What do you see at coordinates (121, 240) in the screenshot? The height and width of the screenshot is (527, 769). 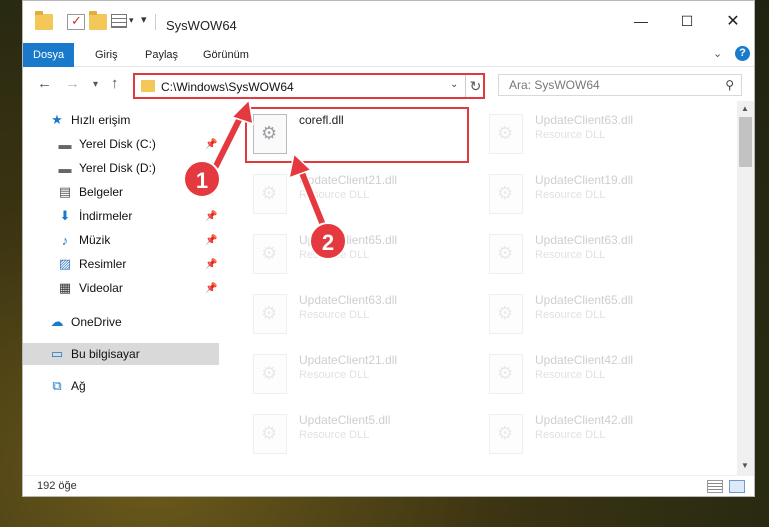 I see `sidebar-item-music: ♪ Müzik 📌` at bounding box center [121, 240].